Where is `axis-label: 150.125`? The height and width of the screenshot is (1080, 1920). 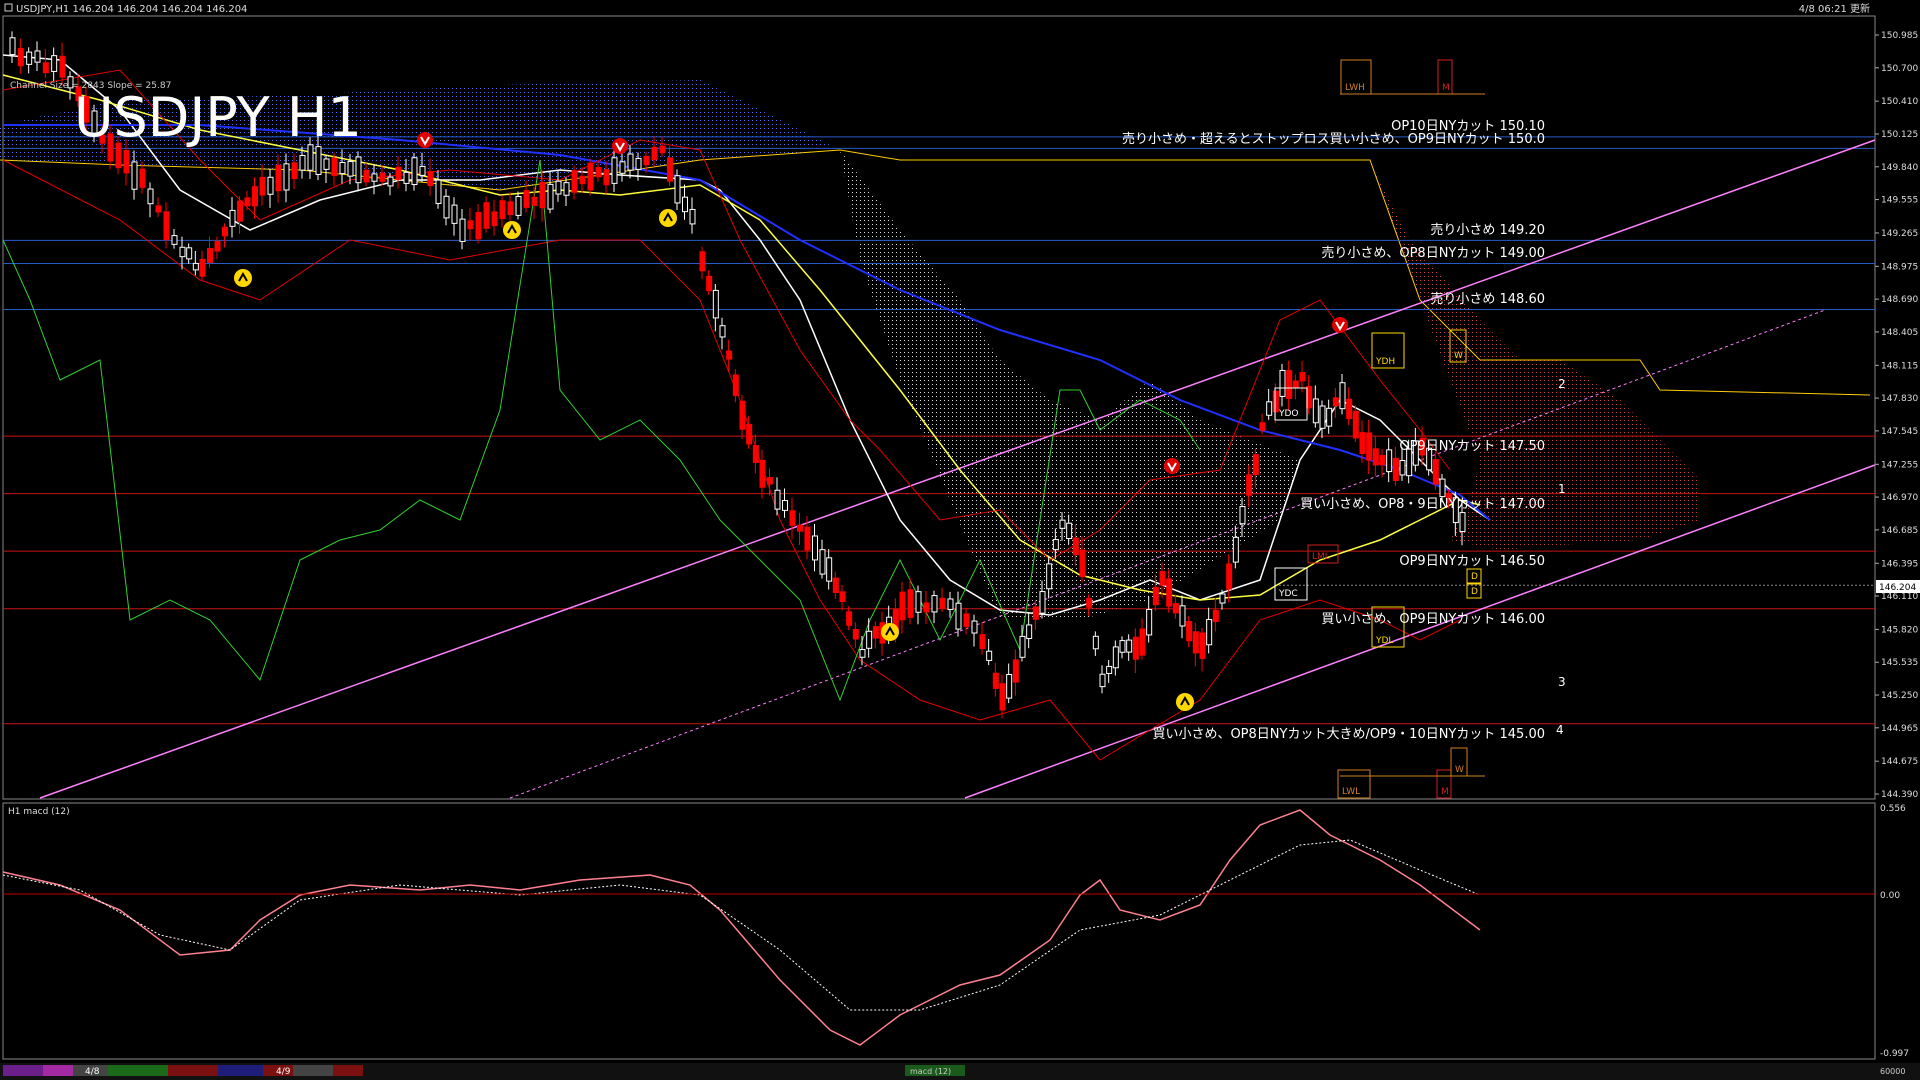 axis-label: 150.125 is located at coordinates (1899, 135).